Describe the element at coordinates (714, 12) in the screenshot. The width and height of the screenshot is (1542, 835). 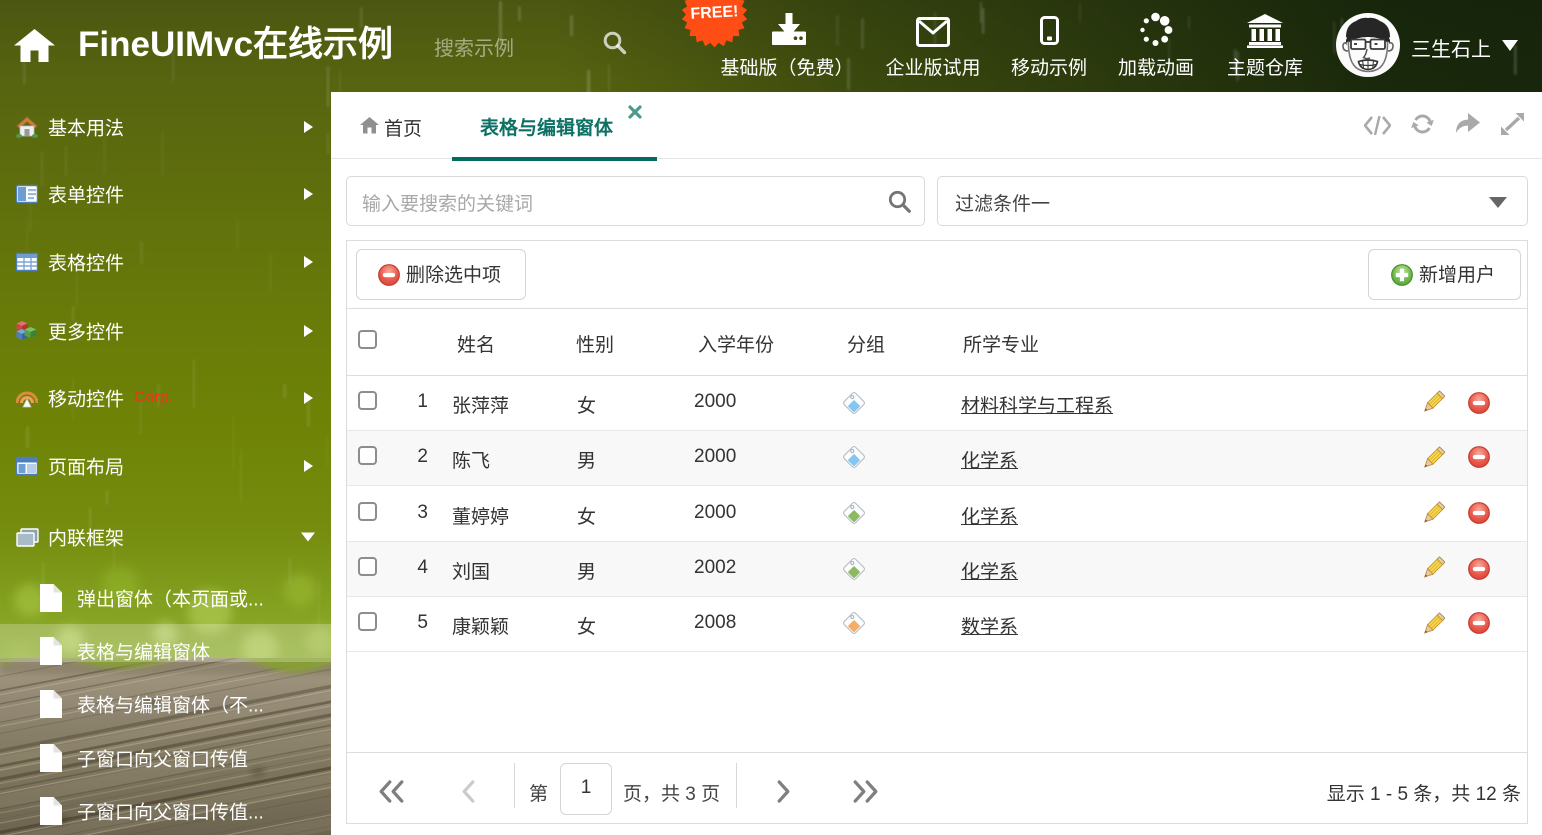
I see `svg-text: FREE!` at that location.